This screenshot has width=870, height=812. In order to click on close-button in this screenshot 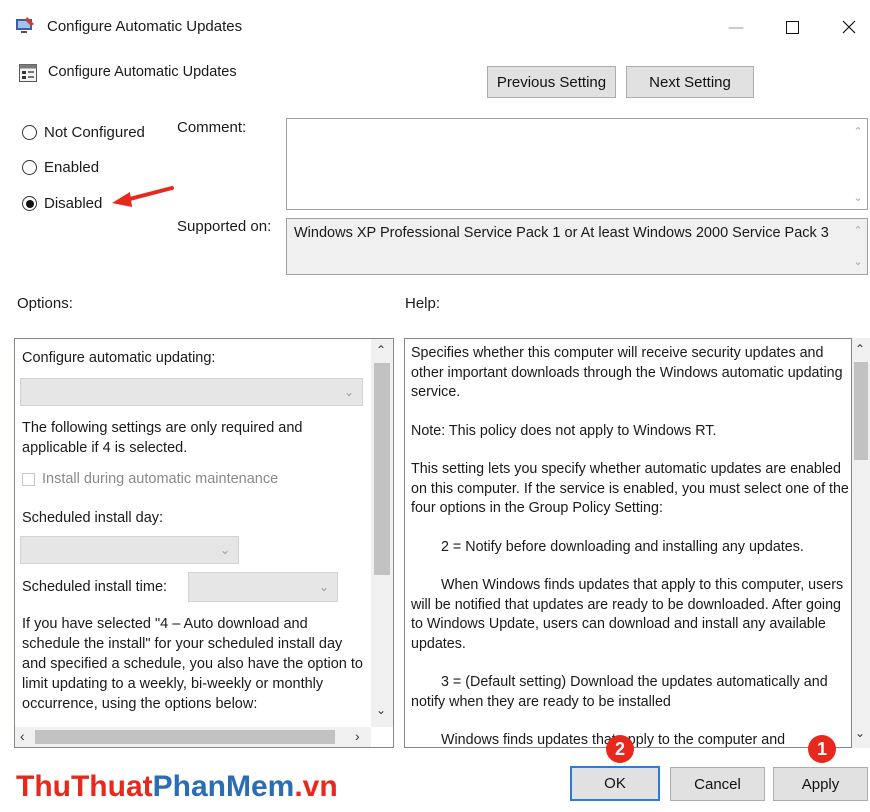, I will do `click(848, 27)`.